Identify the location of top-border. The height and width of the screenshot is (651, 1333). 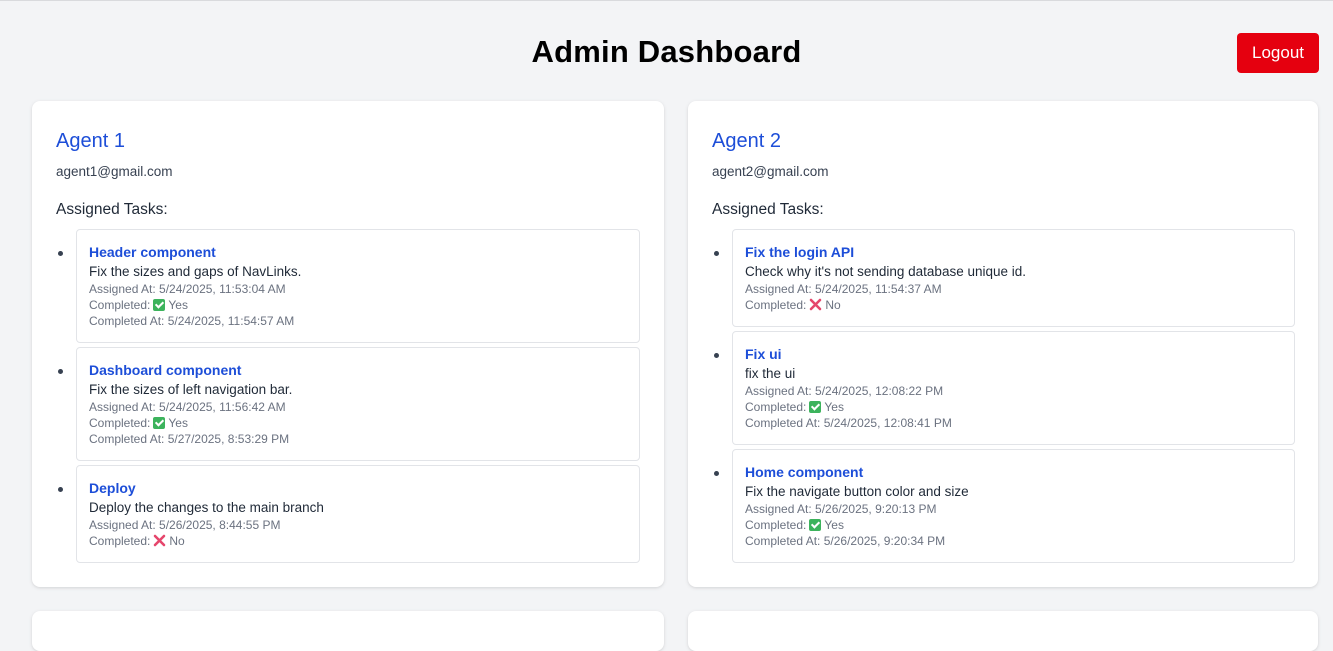
(666, 0).